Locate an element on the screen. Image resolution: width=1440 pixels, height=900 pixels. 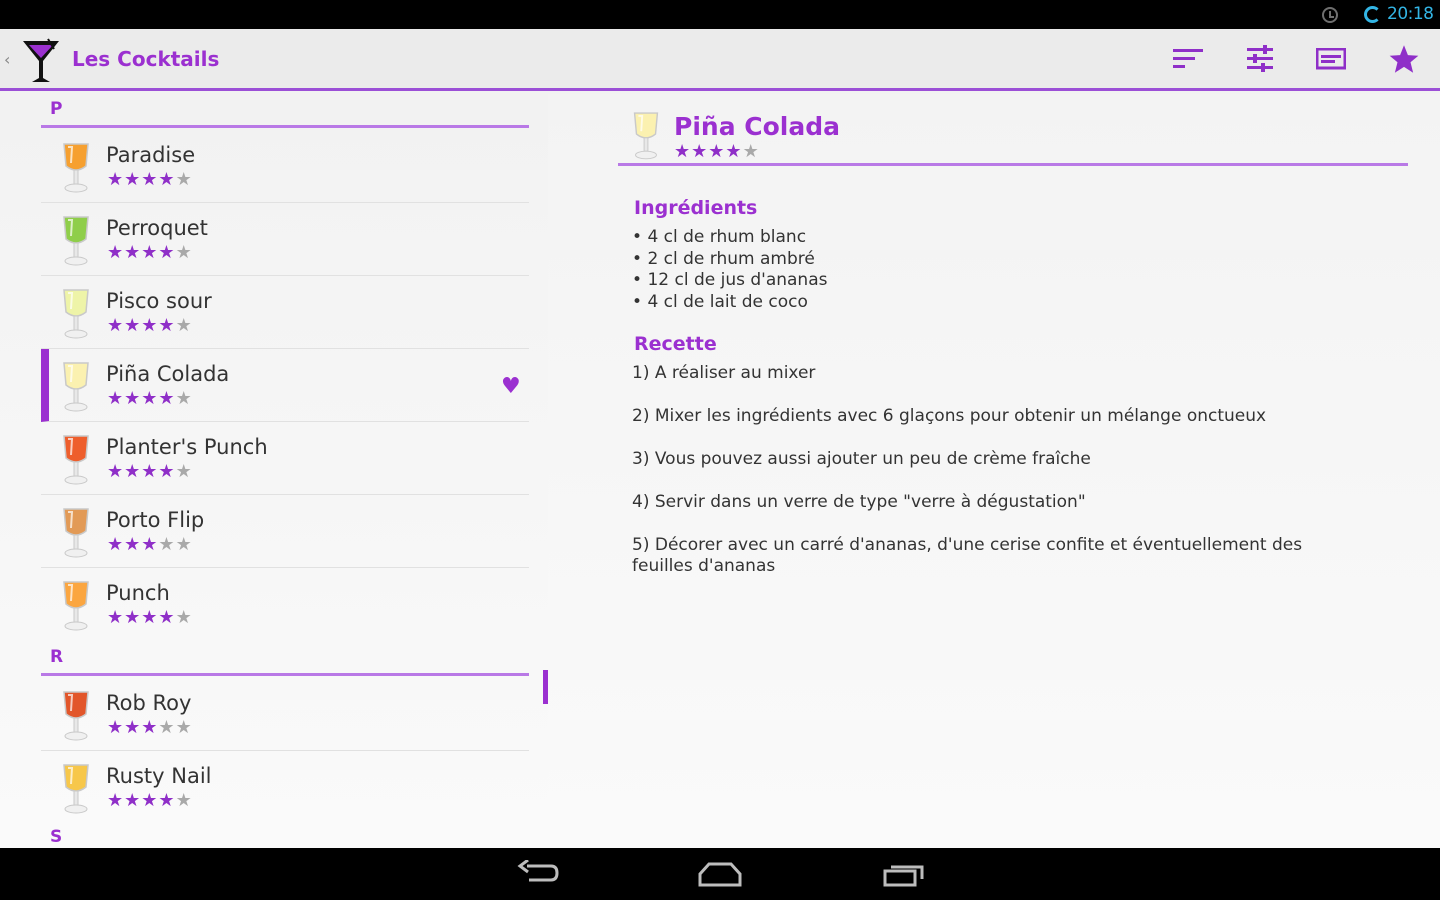
list-item-name: Pisco sour is located at coordinates (159, 301).